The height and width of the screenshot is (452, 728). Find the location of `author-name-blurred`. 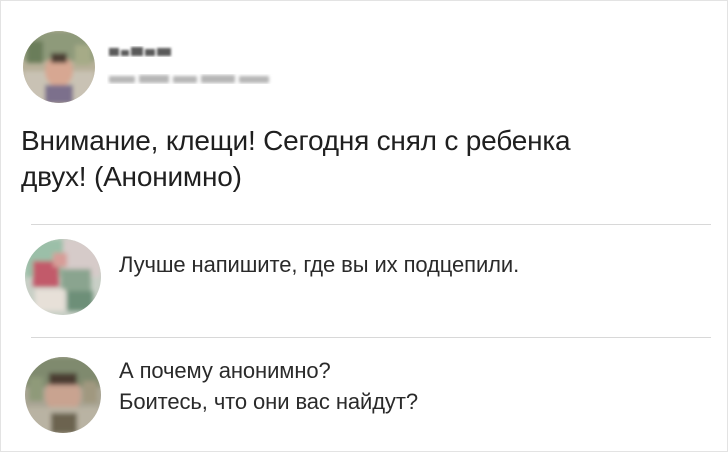

author-name-blurred is located at coordinates (142, 52).